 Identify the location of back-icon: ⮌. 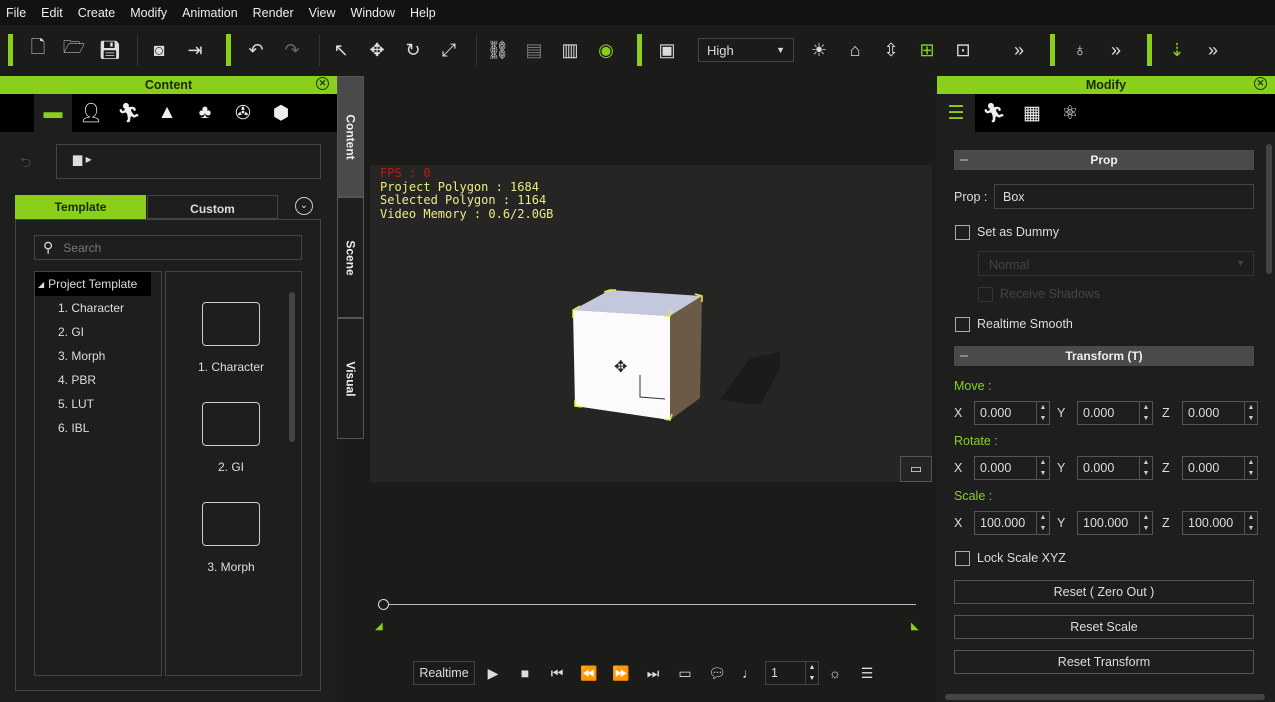
(25, 164).